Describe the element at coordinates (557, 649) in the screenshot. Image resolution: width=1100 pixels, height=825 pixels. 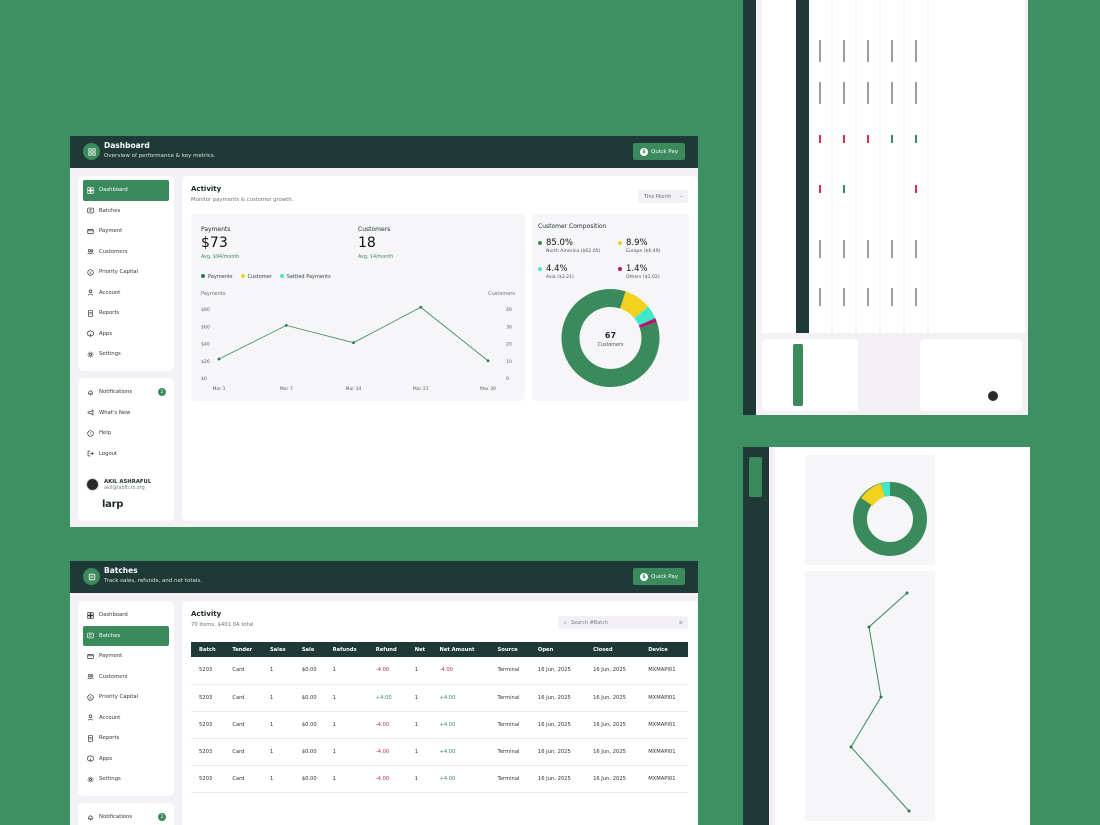
I see `column-header: Open` at that location.